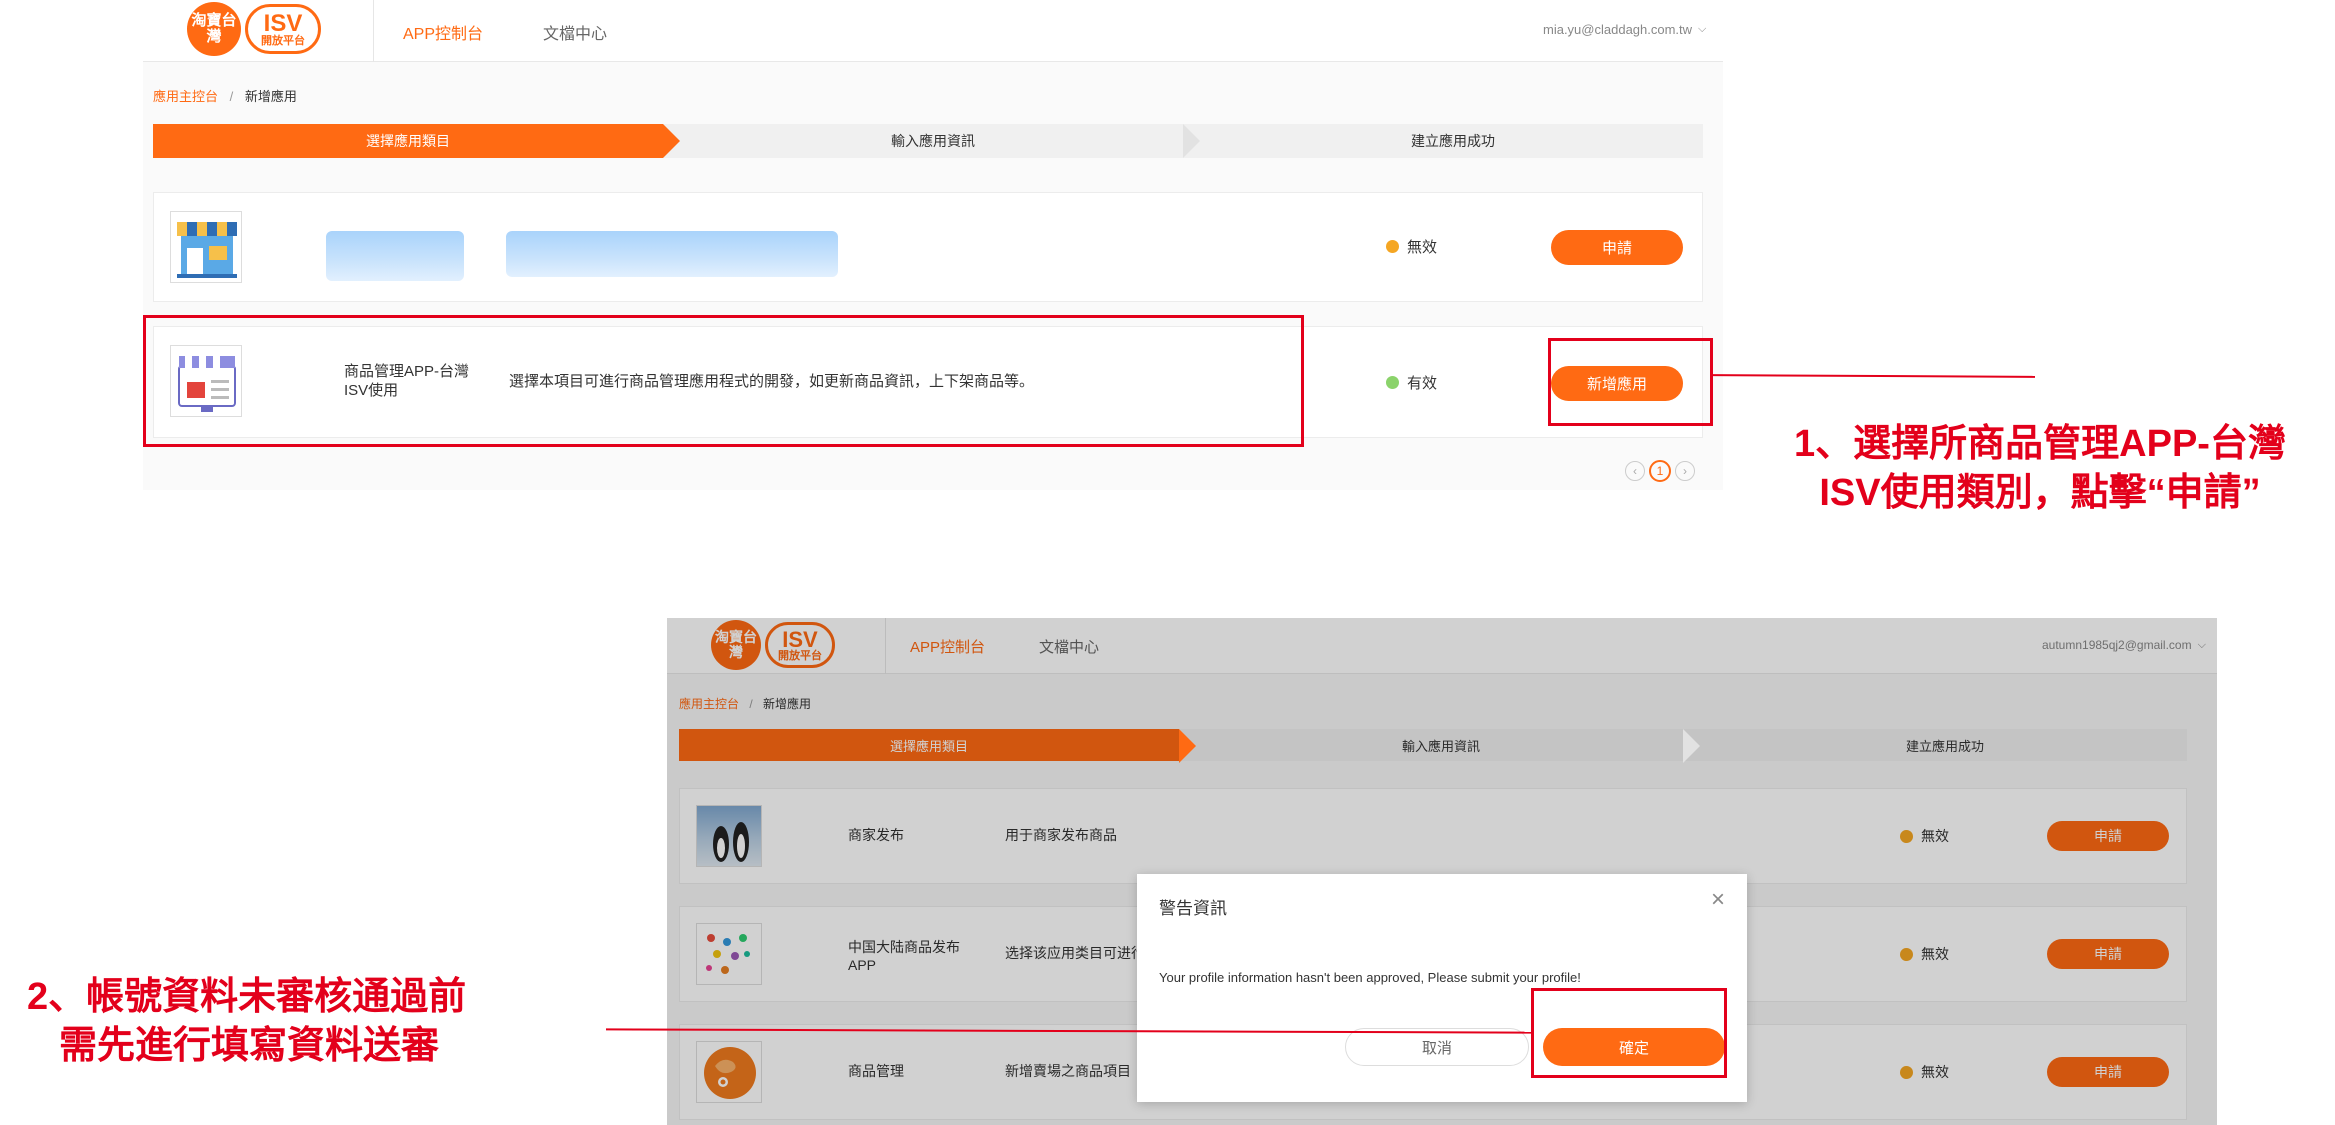 The image size is (2335, 1125). What do you see at coordinates (723, 381) in the screenshot?
I see `annotation-row-highlight` at bounding box center [723, 381].